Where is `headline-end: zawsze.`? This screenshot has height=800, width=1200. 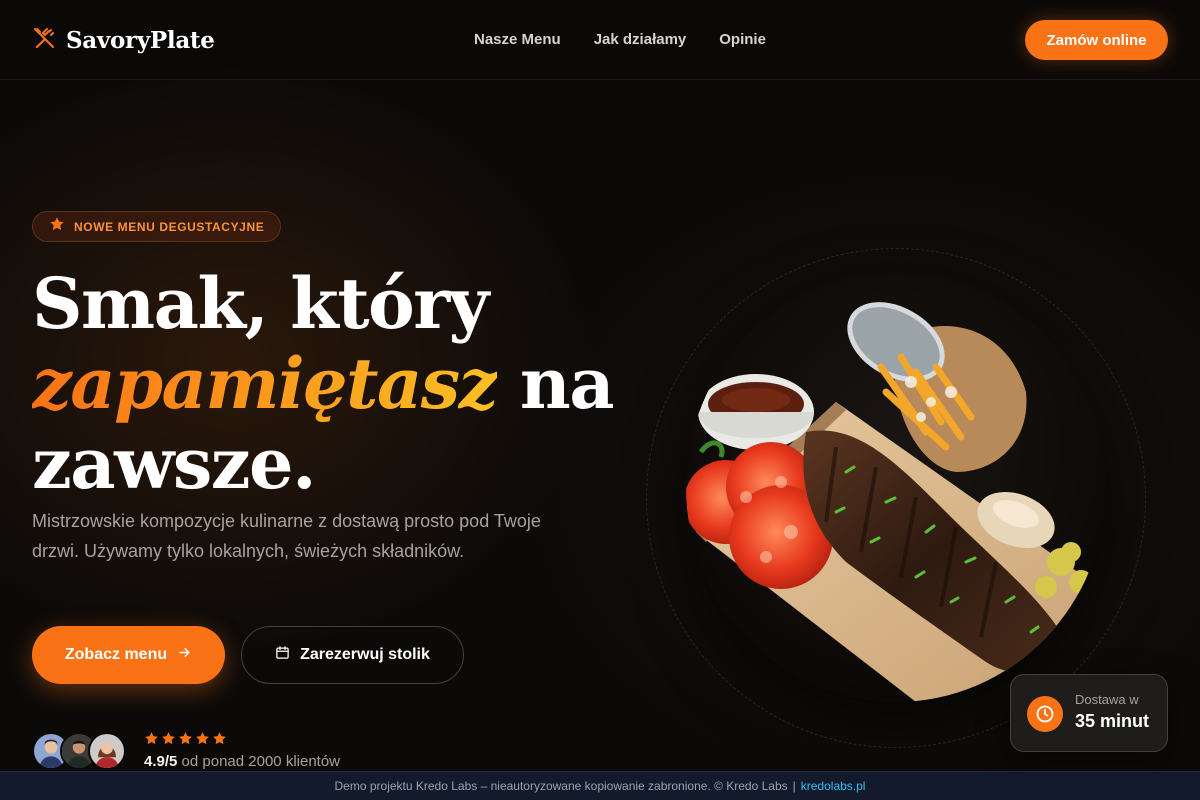 headline-end: zawsze. is located at coordinates (174, 463).